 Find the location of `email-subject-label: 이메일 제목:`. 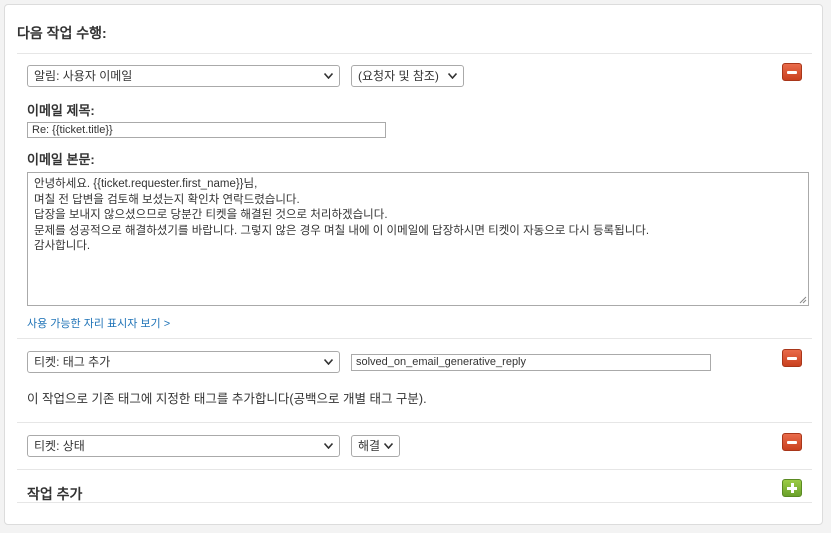

email-subject-label: 이메일 제목: is located at coordinates (61, 110).